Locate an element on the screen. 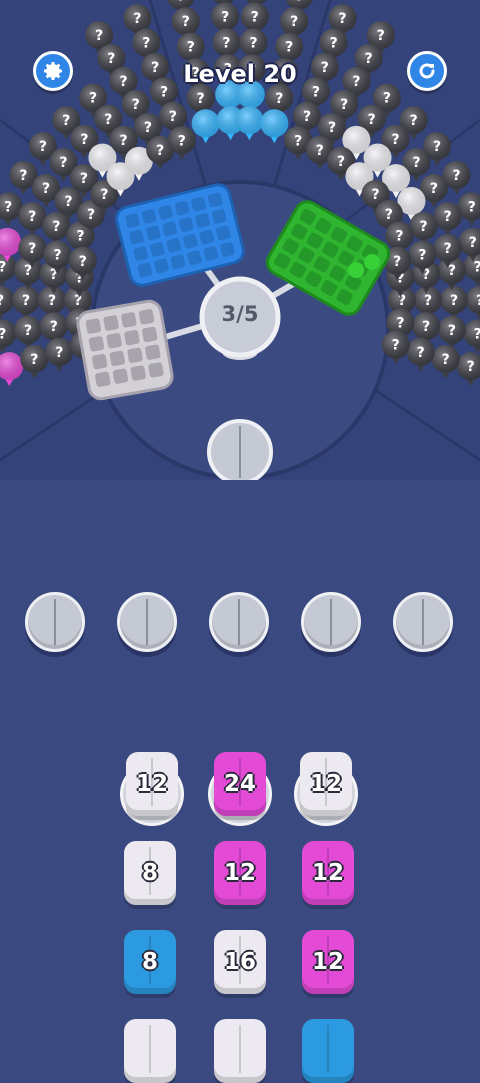  box-col2-row1: 24 is located at coordinates (240, 784).